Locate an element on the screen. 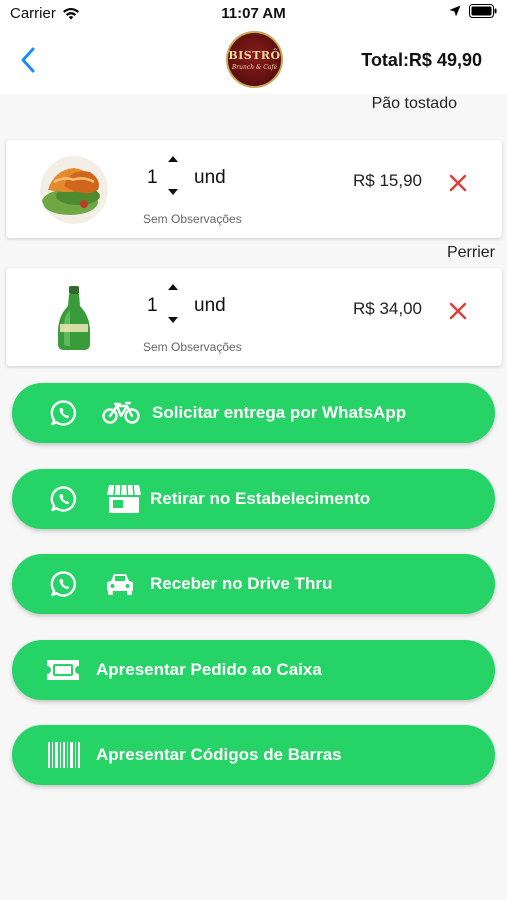 The image size is (507, 900). status-right-group is located at coordinates (473, 11).